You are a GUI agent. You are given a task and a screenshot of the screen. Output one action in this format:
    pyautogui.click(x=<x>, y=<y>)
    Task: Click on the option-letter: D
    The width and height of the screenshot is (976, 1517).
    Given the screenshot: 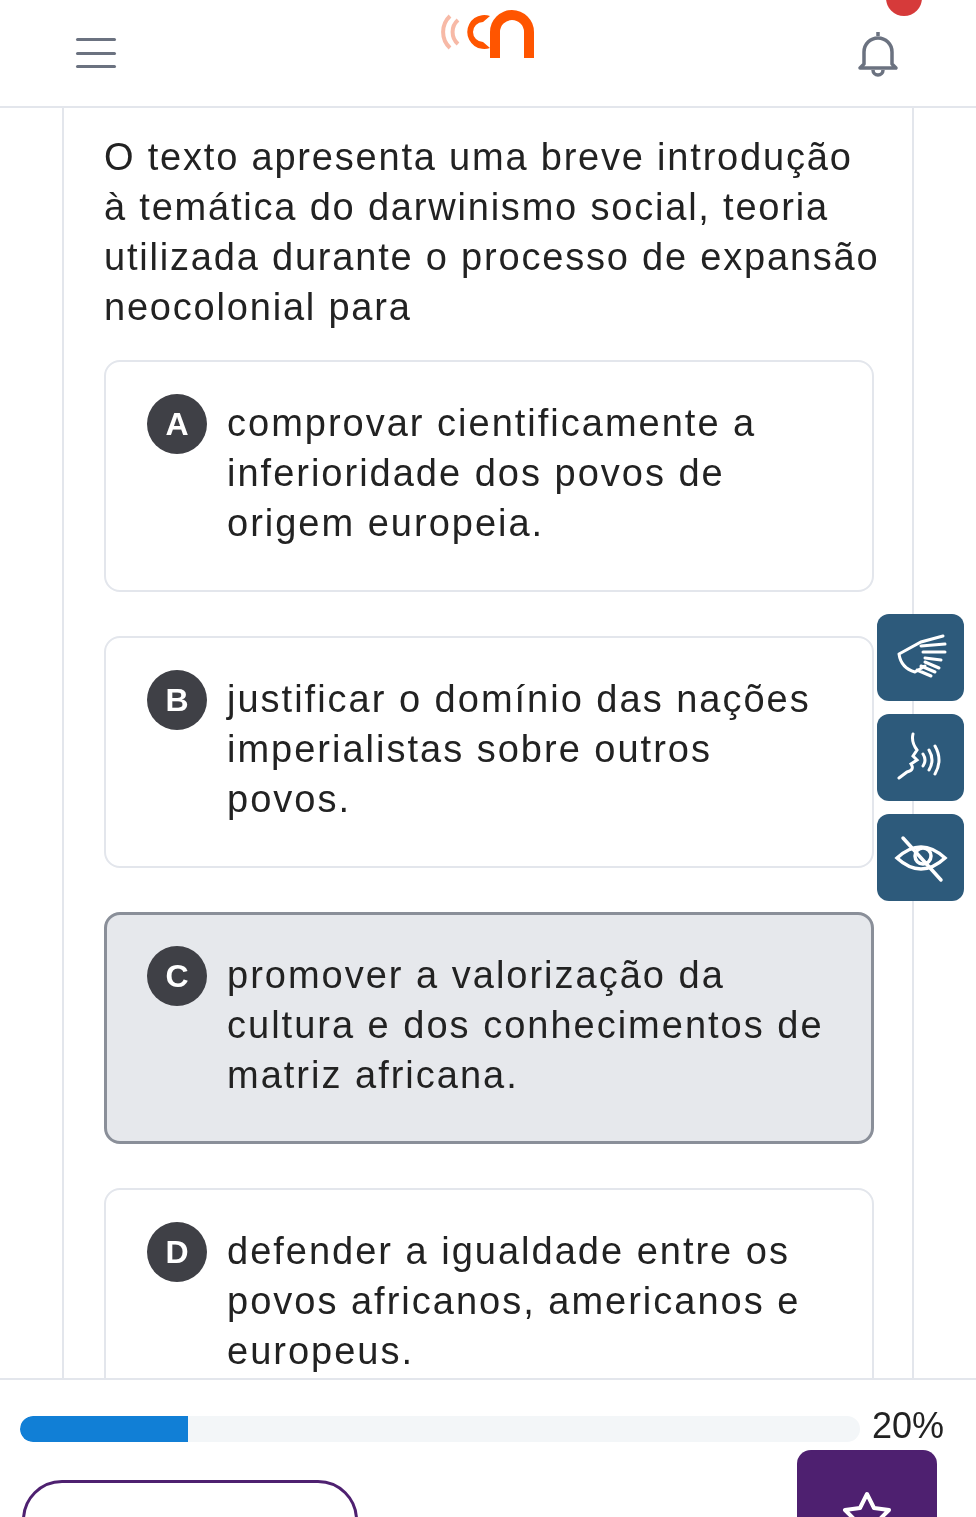 What is the action you would take?
    pyautogui.click(x=177, y=1252)
    